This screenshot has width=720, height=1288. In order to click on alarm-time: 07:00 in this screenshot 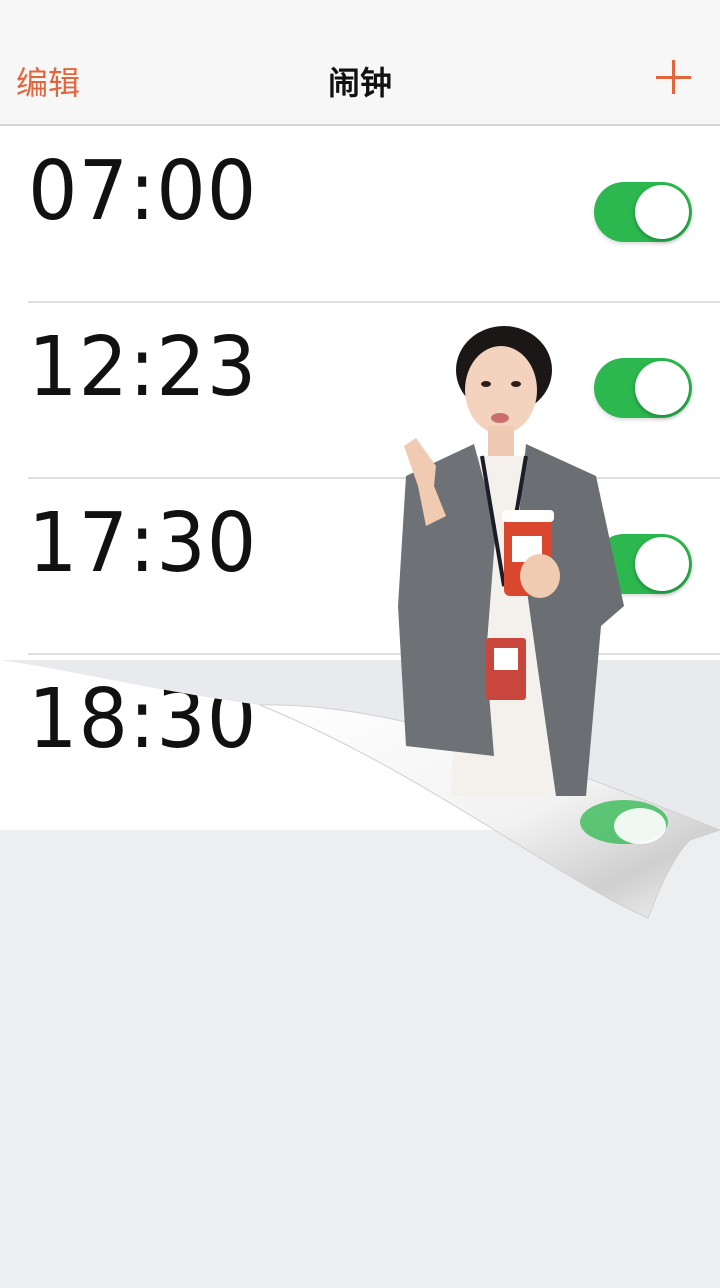, I will do `click(143, 191)`.